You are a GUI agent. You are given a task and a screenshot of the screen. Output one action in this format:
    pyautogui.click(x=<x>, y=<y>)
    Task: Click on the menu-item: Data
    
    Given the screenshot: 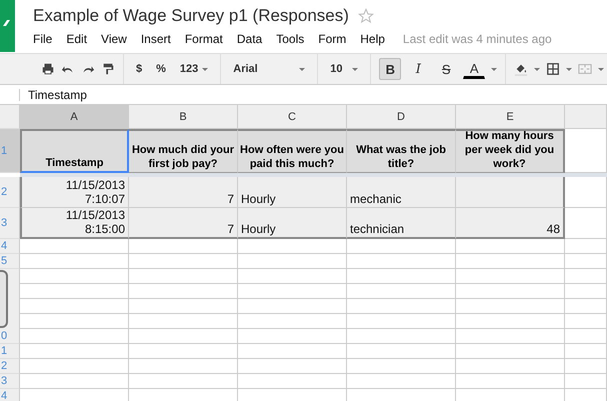 What is the action you would take?
    pyautogui.click(x=249, y=39)
    